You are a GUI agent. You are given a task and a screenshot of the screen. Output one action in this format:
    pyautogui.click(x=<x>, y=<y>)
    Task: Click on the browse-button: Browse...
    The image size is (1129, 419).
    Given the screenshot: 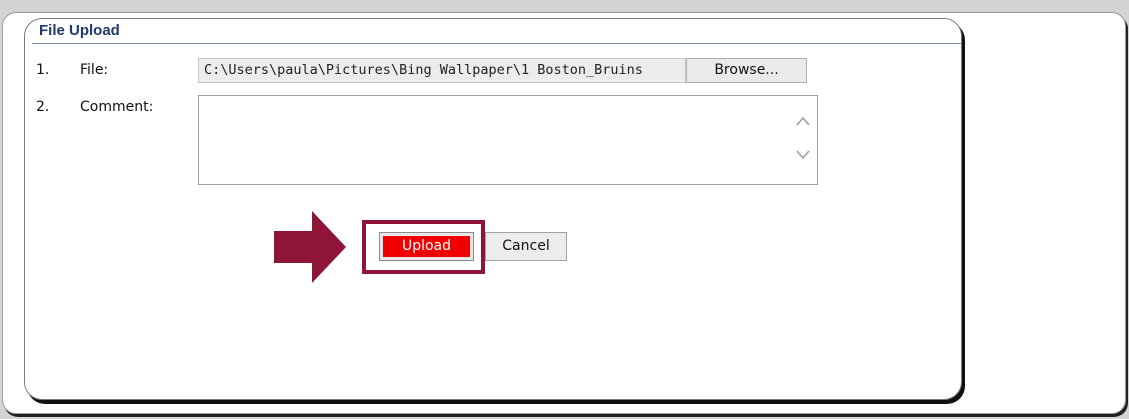 What is the action you would take?
    pyautogui.click(x=746, y=70)
    